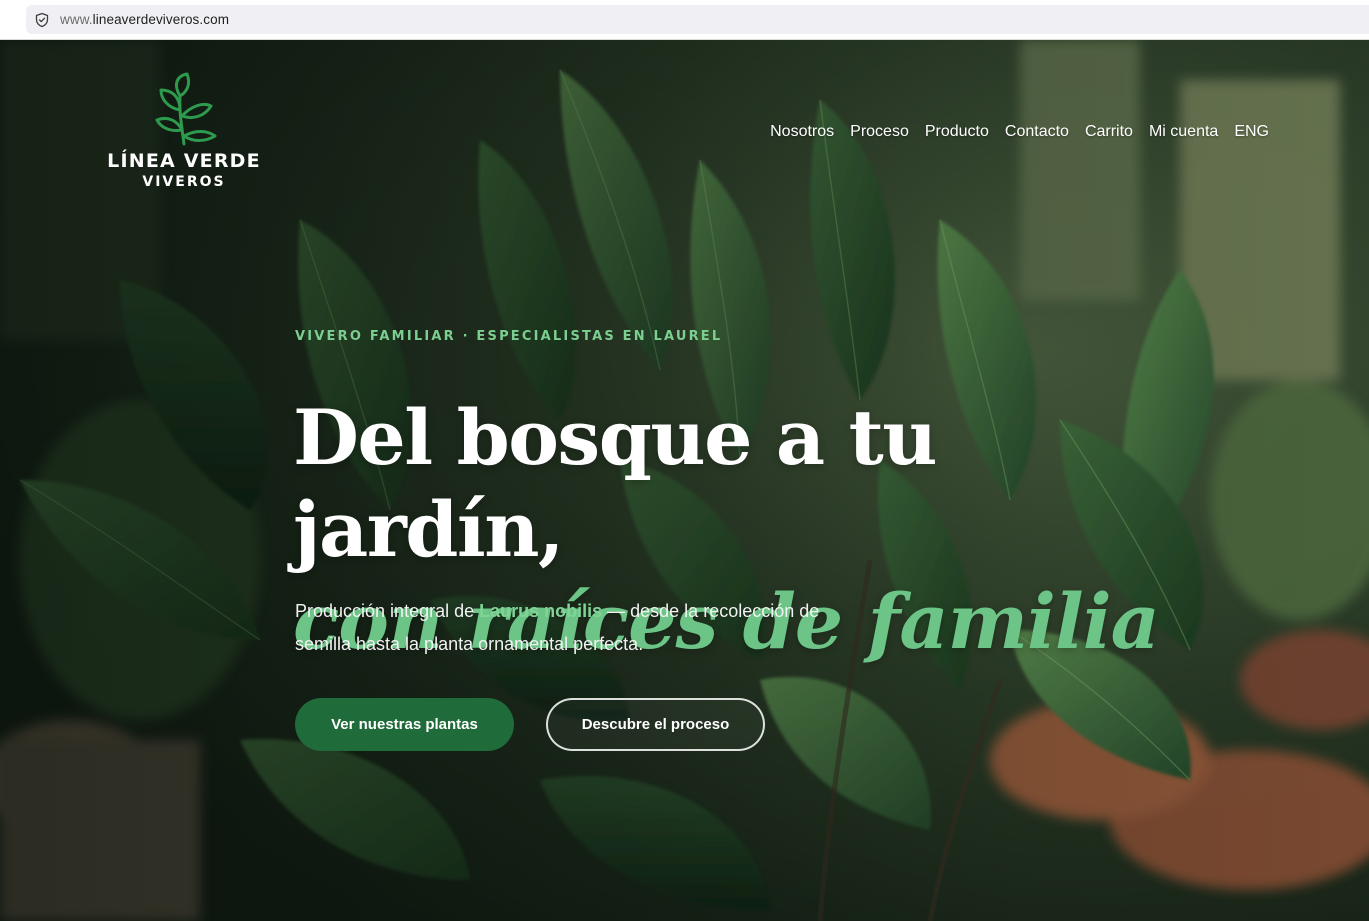 This screenshot has height=921, width=1369. What do you see at coordinates (1251, 132) in the screenshot?
I see `nav-link-language: ENG` at bounding box center [1251, 132].